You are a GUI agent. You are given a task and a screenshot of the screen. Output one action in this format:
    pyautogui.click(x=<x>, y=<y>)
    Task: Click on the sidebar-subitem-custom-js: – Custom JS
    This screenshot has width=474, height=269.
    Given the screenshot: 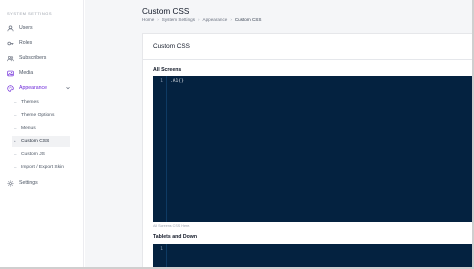 What is the action you would take?
    pyautogui.click(x=41, y=154)
    